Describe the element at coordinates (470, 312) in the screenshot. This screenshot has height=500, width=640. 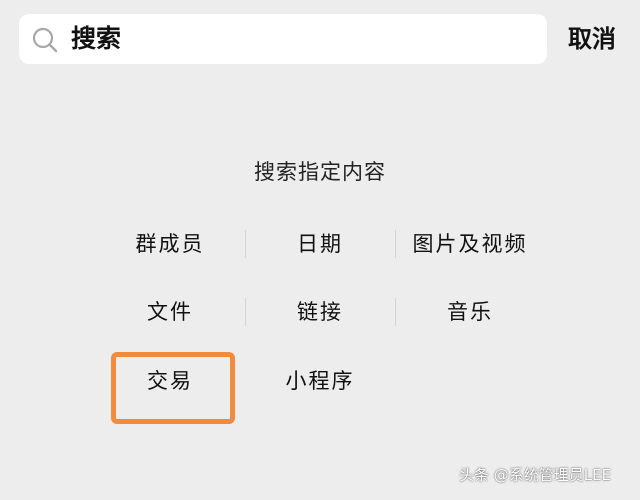
I see `filter-music: 音乐` at that location.